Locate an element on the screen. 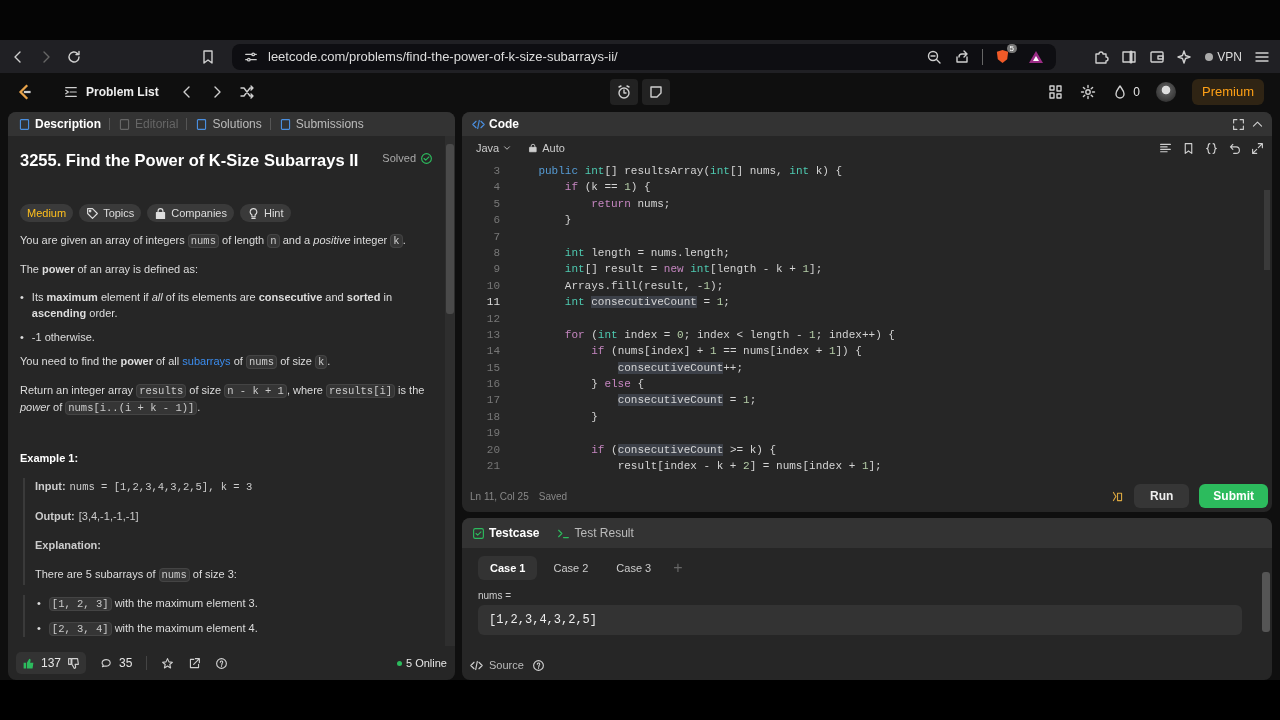  settings-icon is located at coordinates (1088, 91).